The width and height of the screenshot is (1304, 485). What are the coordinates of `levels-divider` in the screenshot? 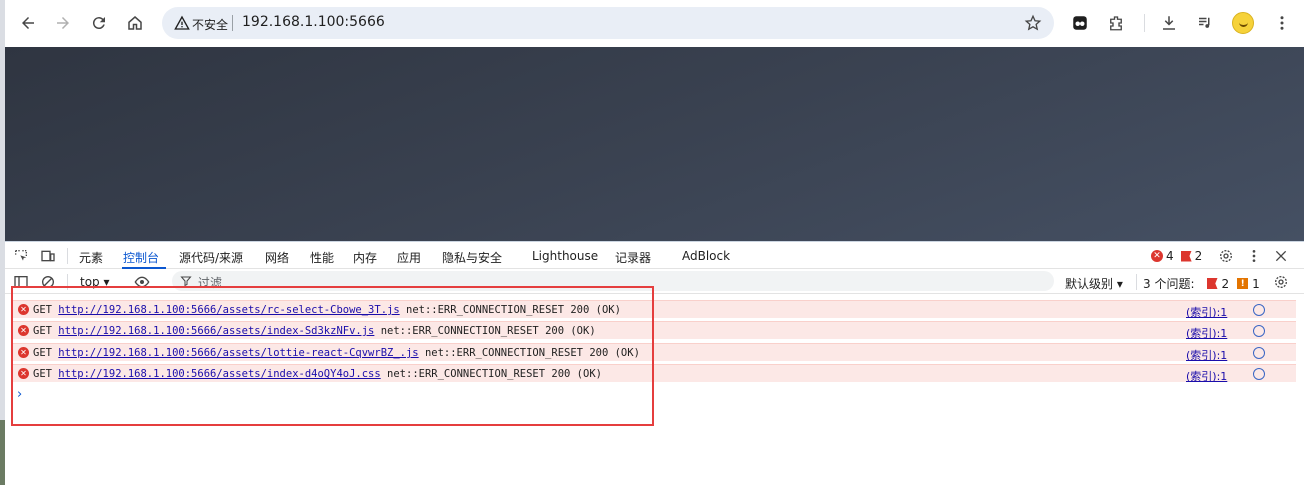 It's located at (1136, 282).